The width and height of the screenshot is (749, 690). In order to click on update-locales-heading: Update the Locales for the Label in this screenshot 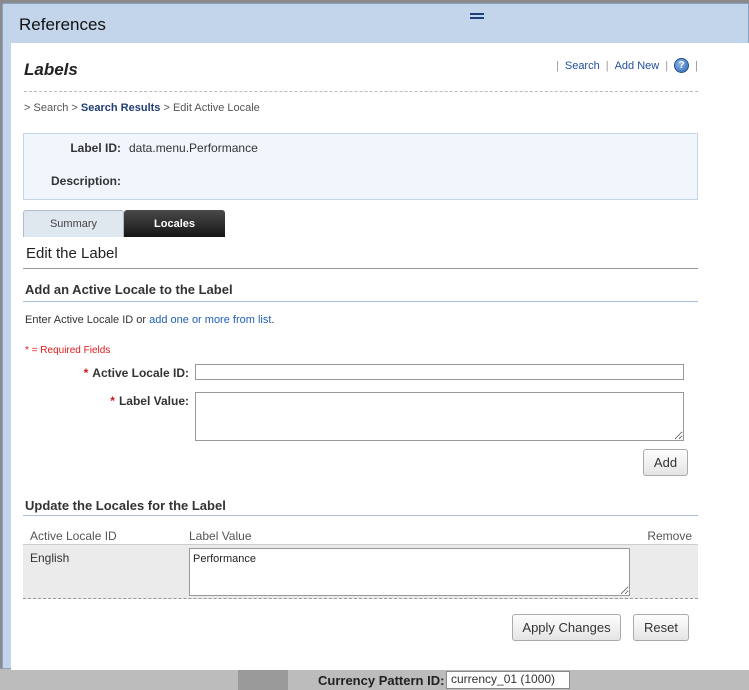, I will do `click(125, 505)`.